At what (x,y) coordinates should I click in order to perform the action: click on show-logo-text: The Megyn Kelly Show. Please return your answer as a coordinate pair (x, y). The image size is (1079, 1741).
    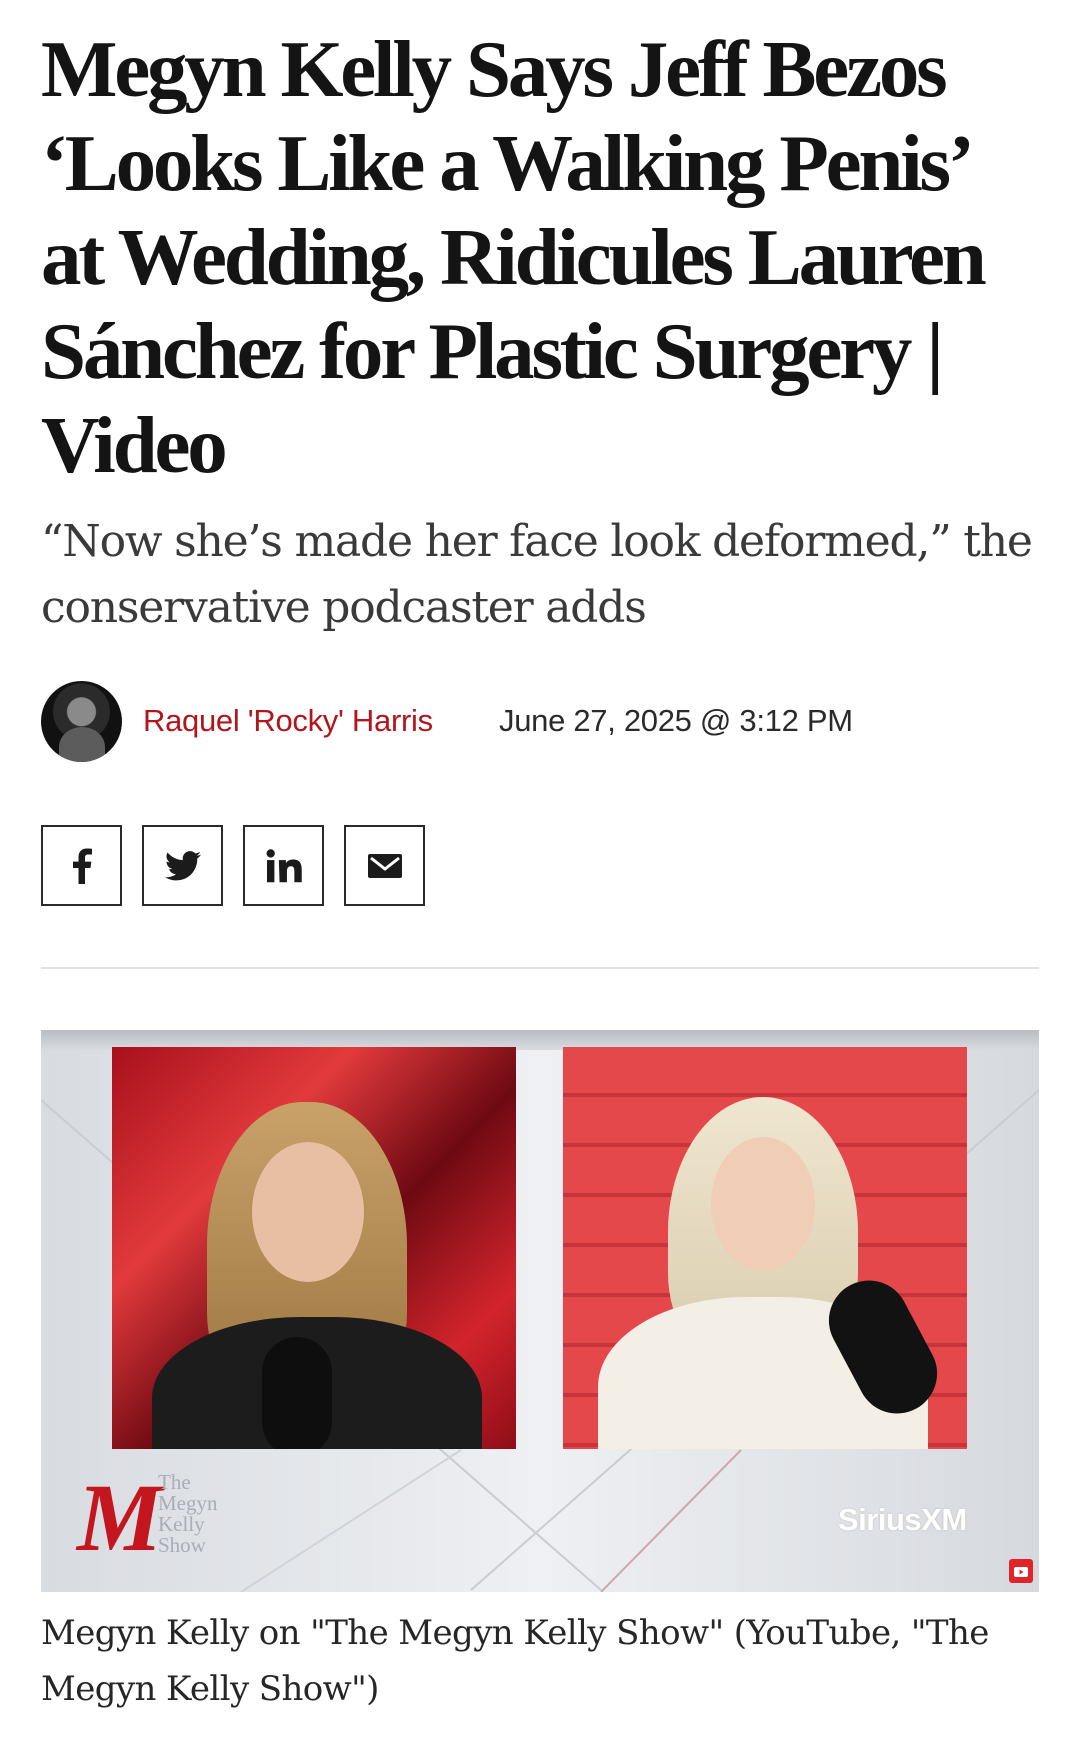
    Looking at the image, I should click on (188, 1513).